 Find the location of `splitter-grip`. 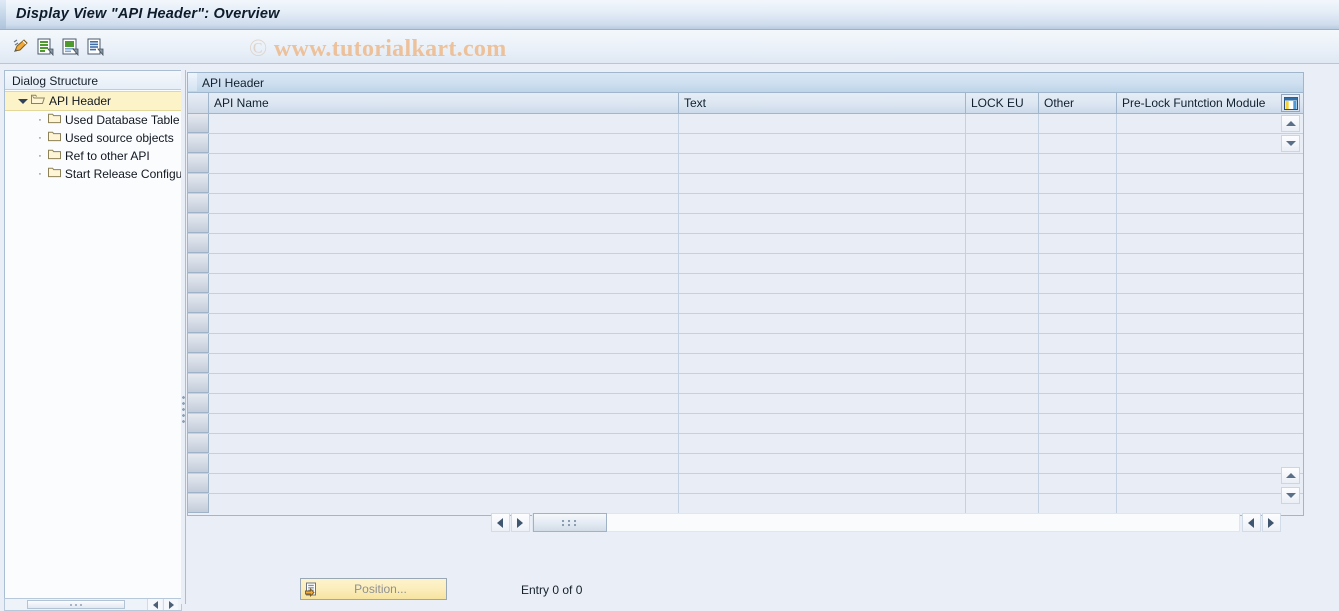

splitter-grip is located at coordinates (183, 410).